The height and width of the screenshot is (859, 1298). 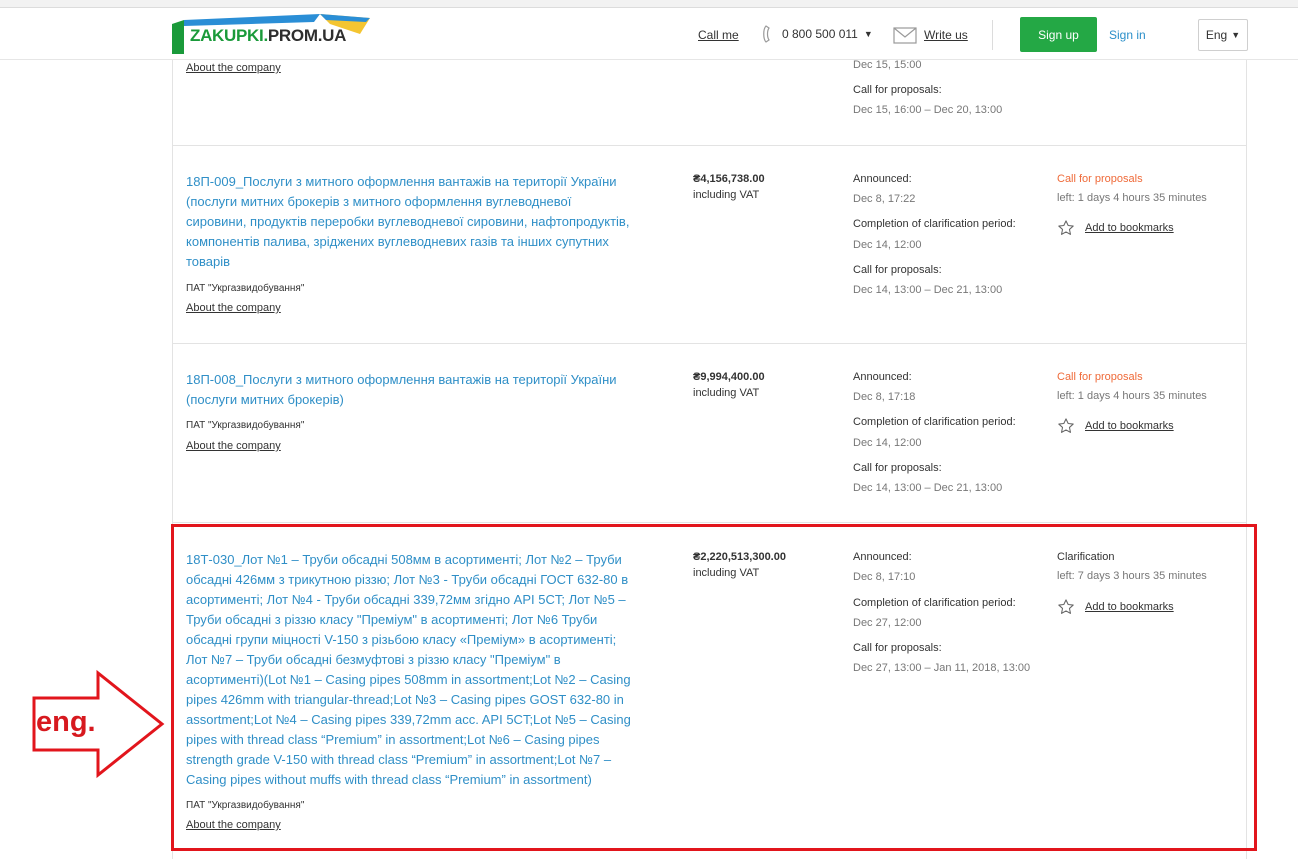 I want to click on title-line: товарів, so click(x=208, y=261).